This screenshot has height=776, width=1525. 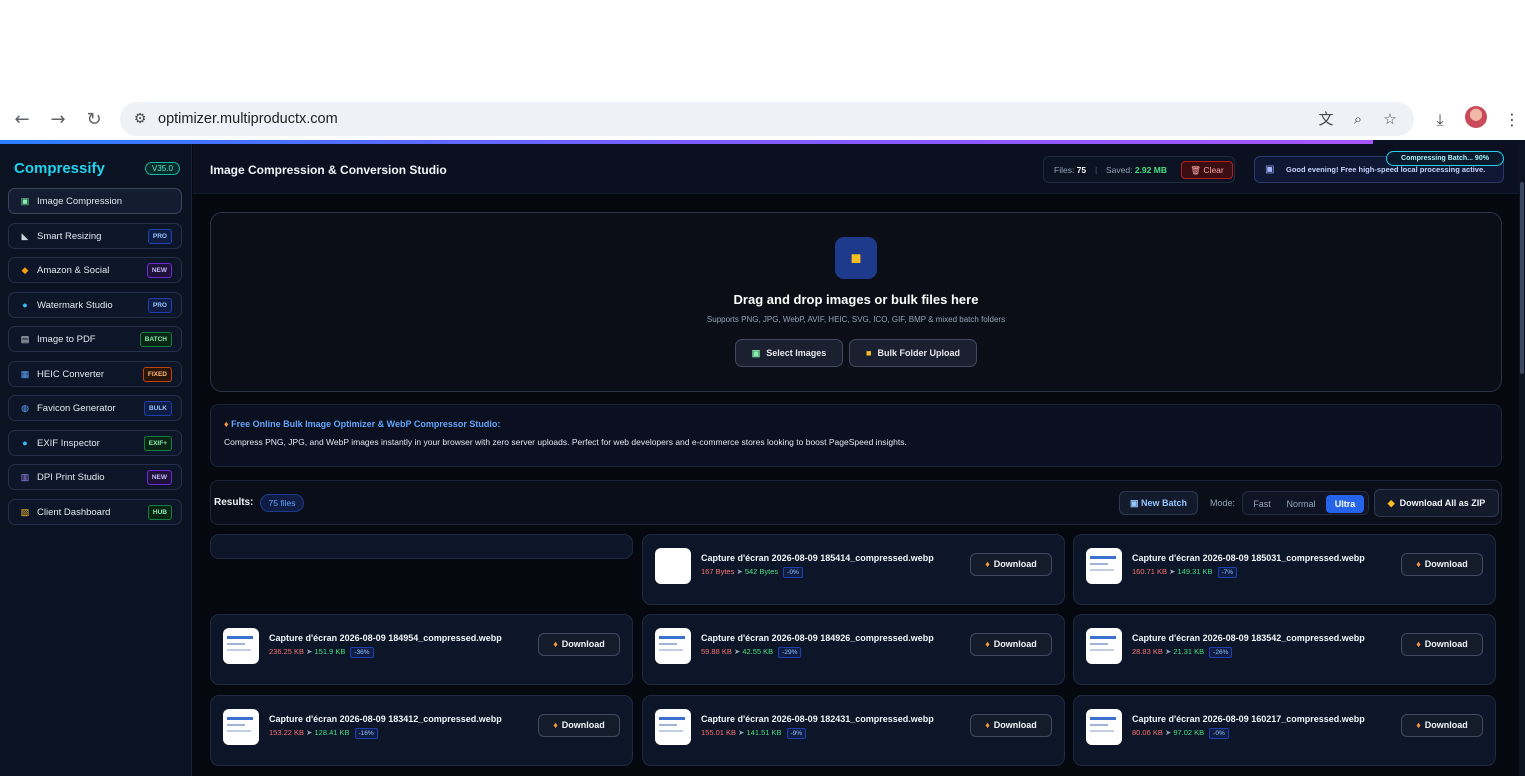 I want to click on reload-icon: ↻, so click(x=94, y=120).